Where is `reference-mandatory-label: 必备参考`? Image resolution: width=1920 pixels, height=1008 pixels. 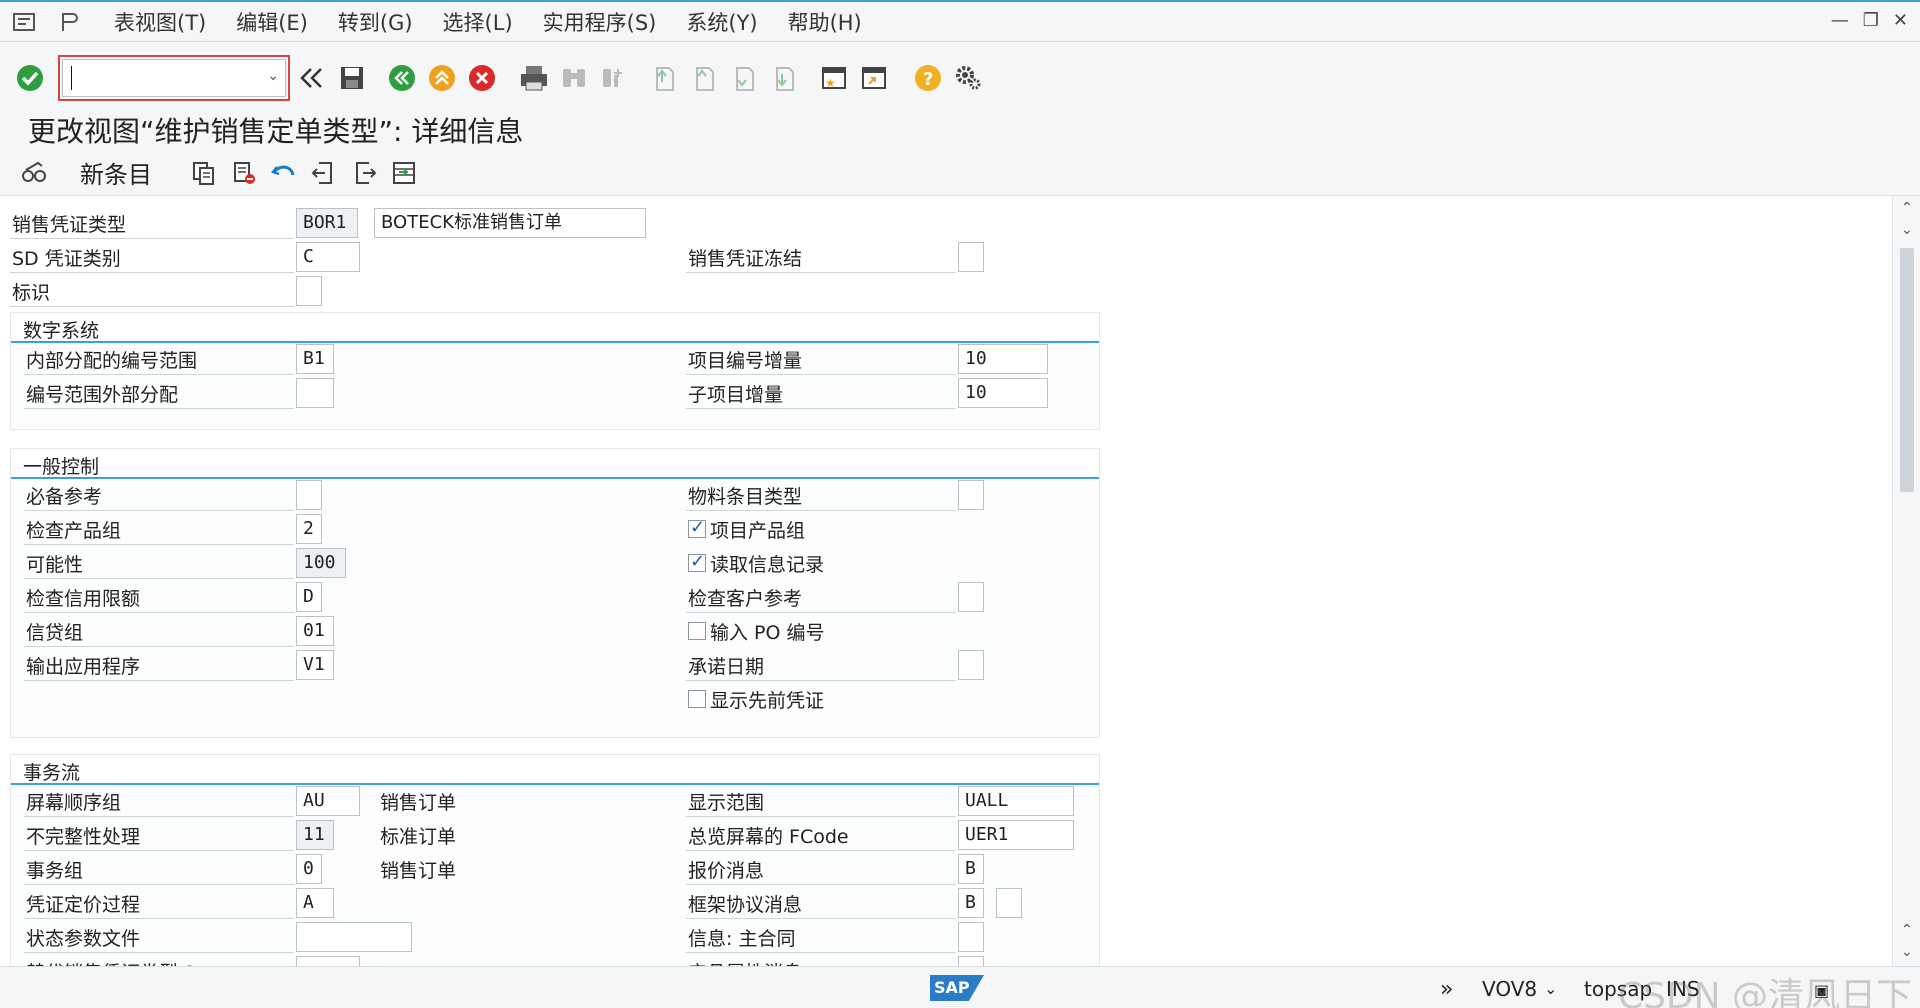 reference-mandatory-label: 必备参考 is located at coordinates (64, 497).